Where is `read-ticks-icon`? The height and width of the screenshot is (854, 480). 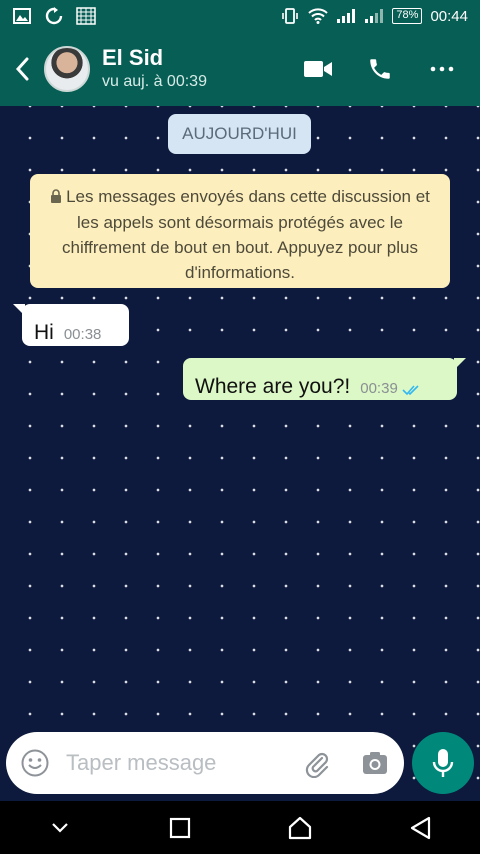 read-ticks-icon is located at coordinates (412, 390).